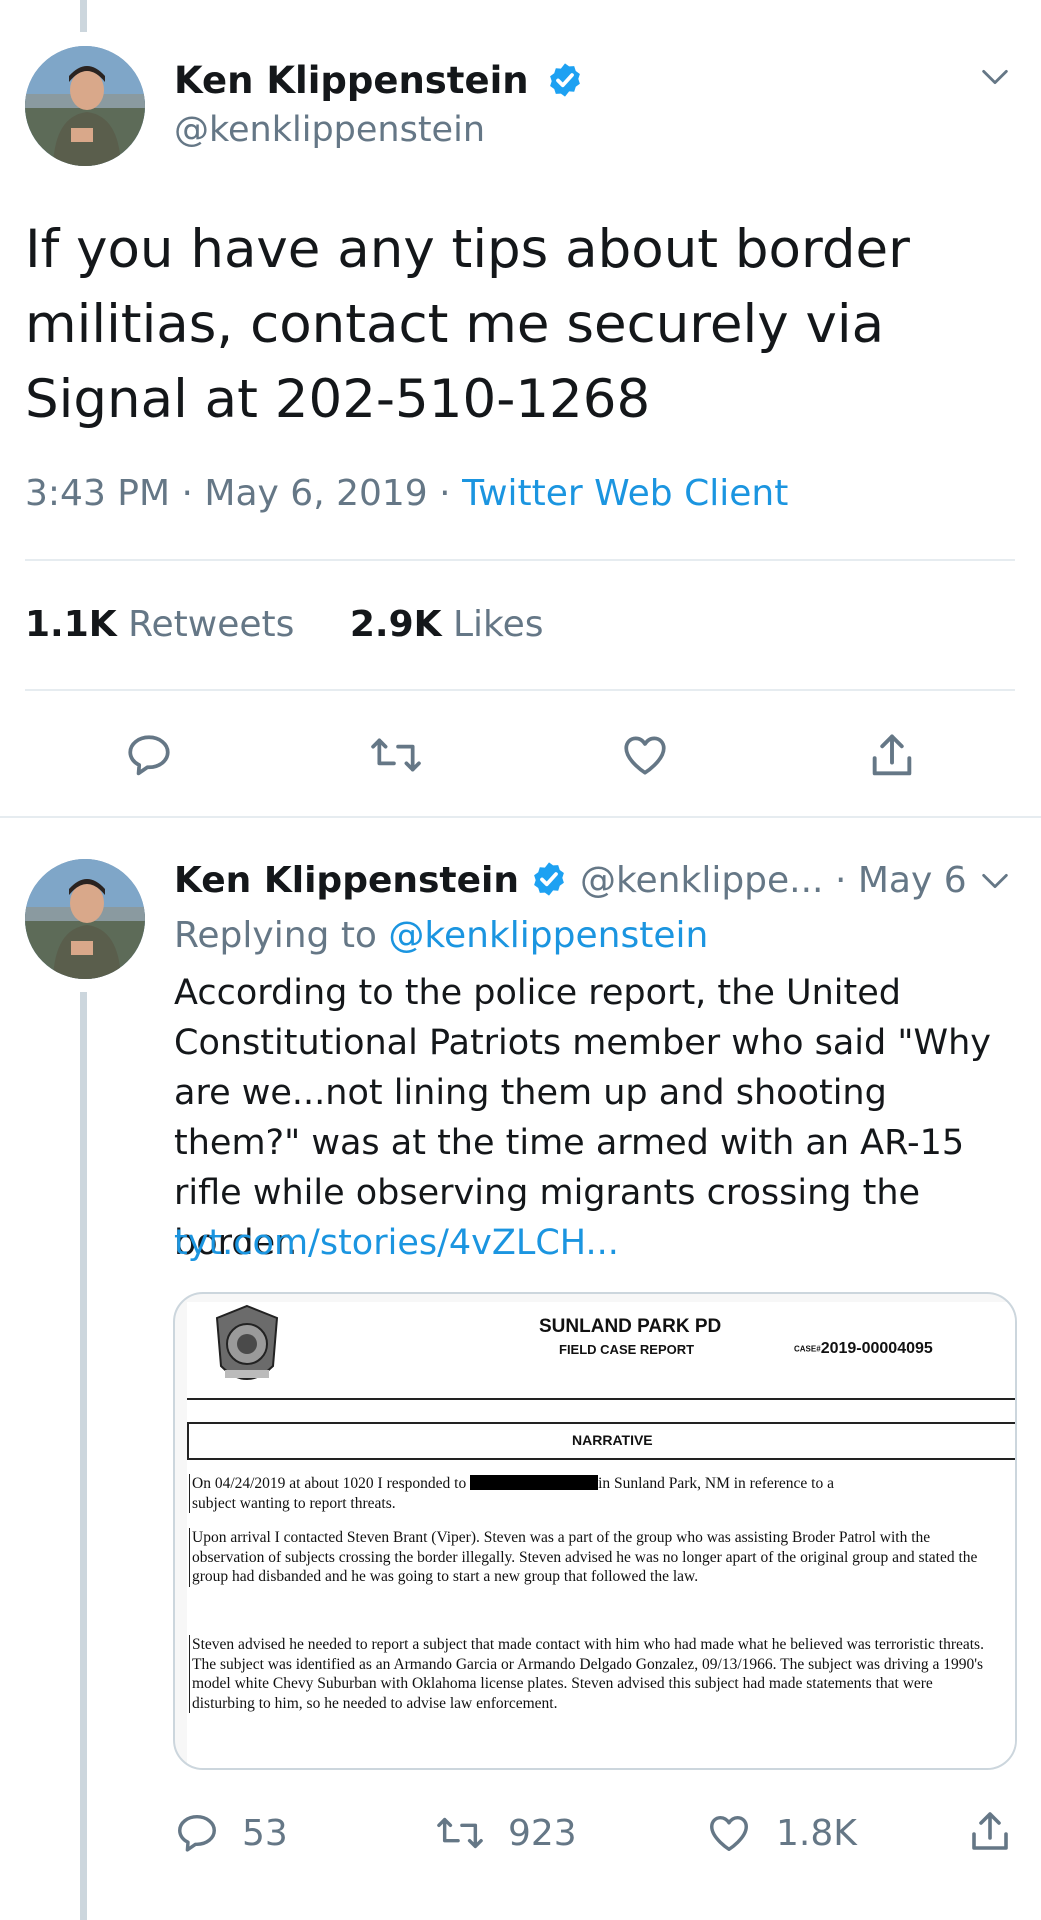 This screenshot has height=1920, width=1041. I want to click on header-rule, so click(601, 1399).